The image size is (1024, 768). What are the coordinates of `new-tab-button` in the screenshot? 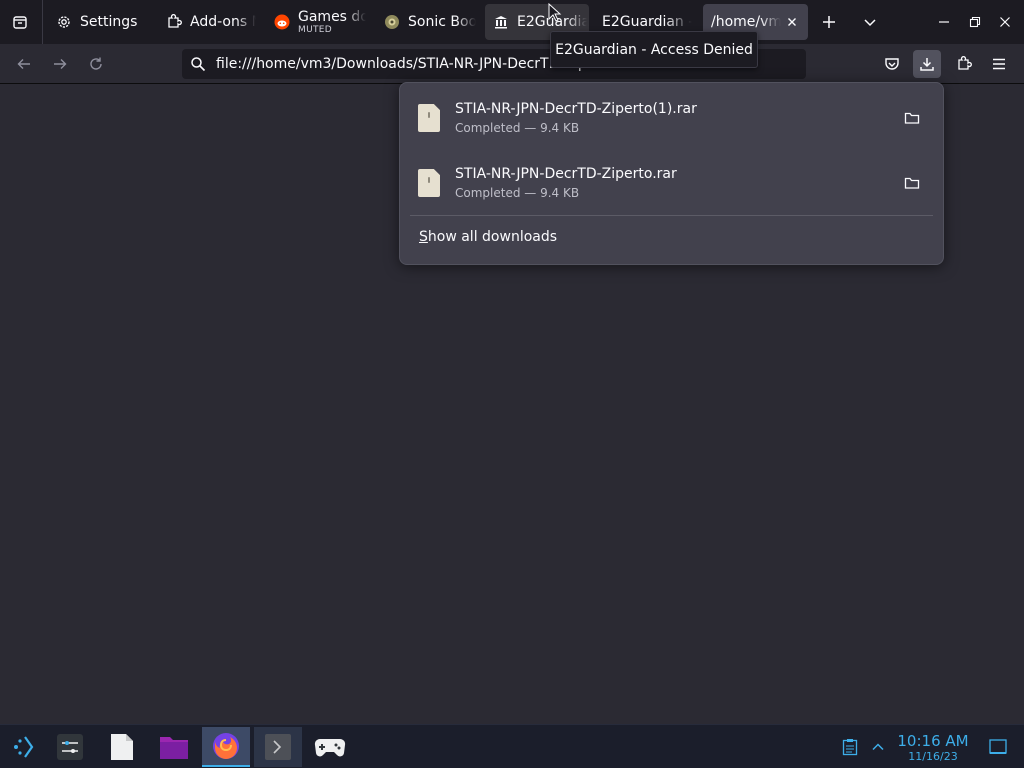 It's located at (829, 22).